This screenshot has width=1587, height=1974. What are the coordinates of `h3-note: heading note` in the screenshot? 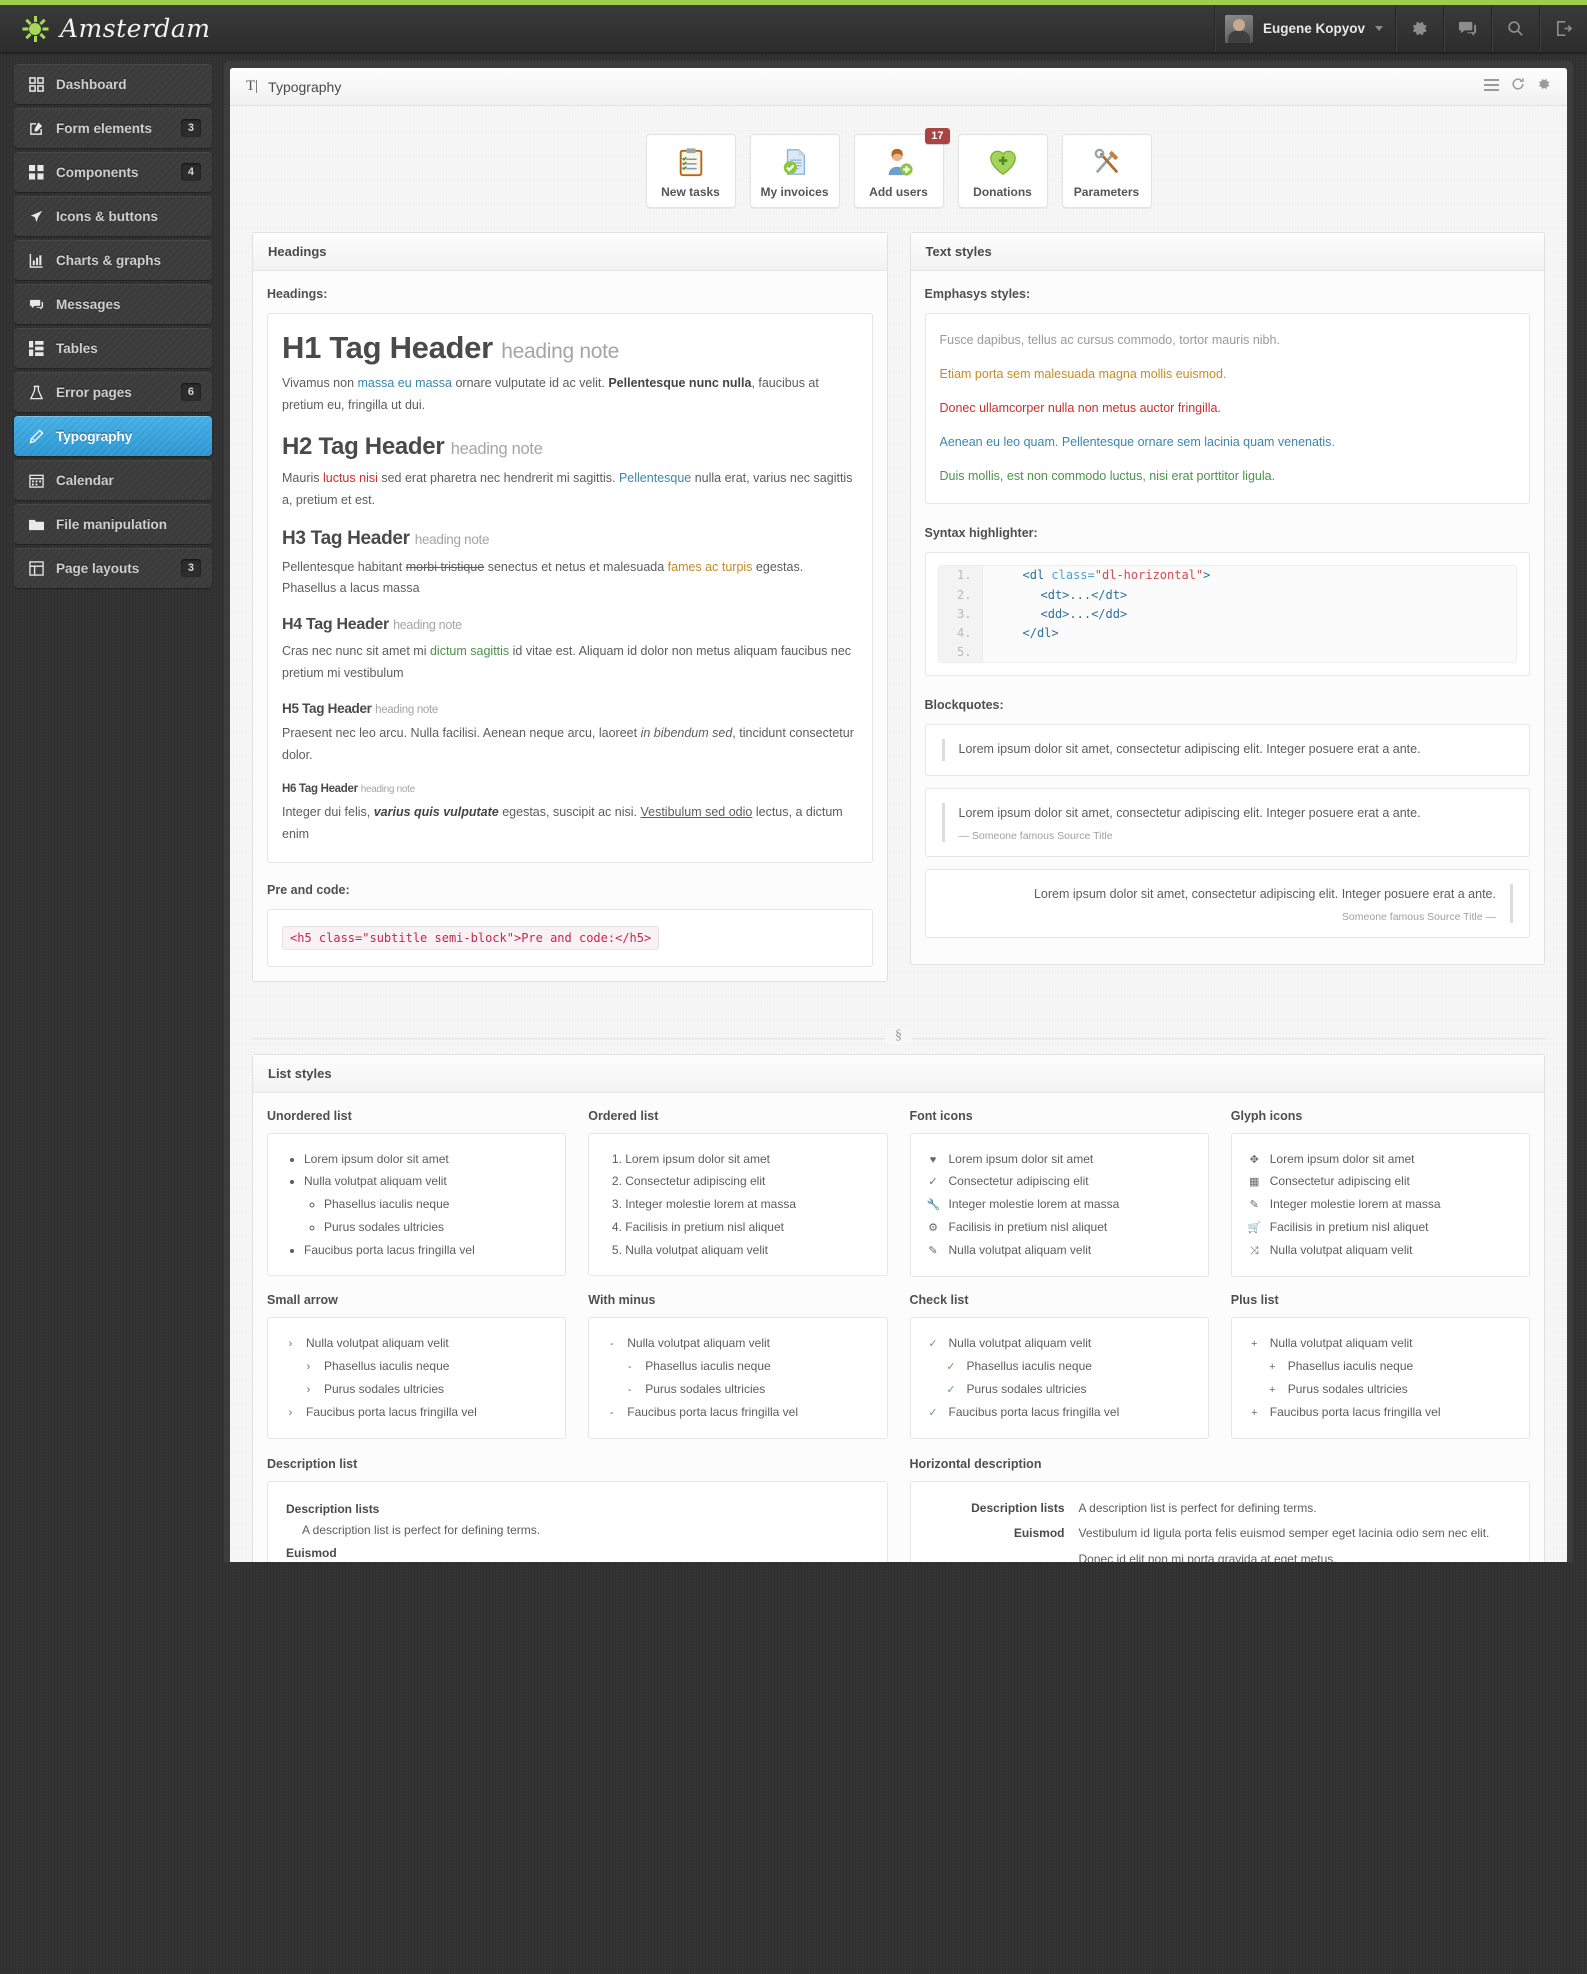 It's located at (452, 539).